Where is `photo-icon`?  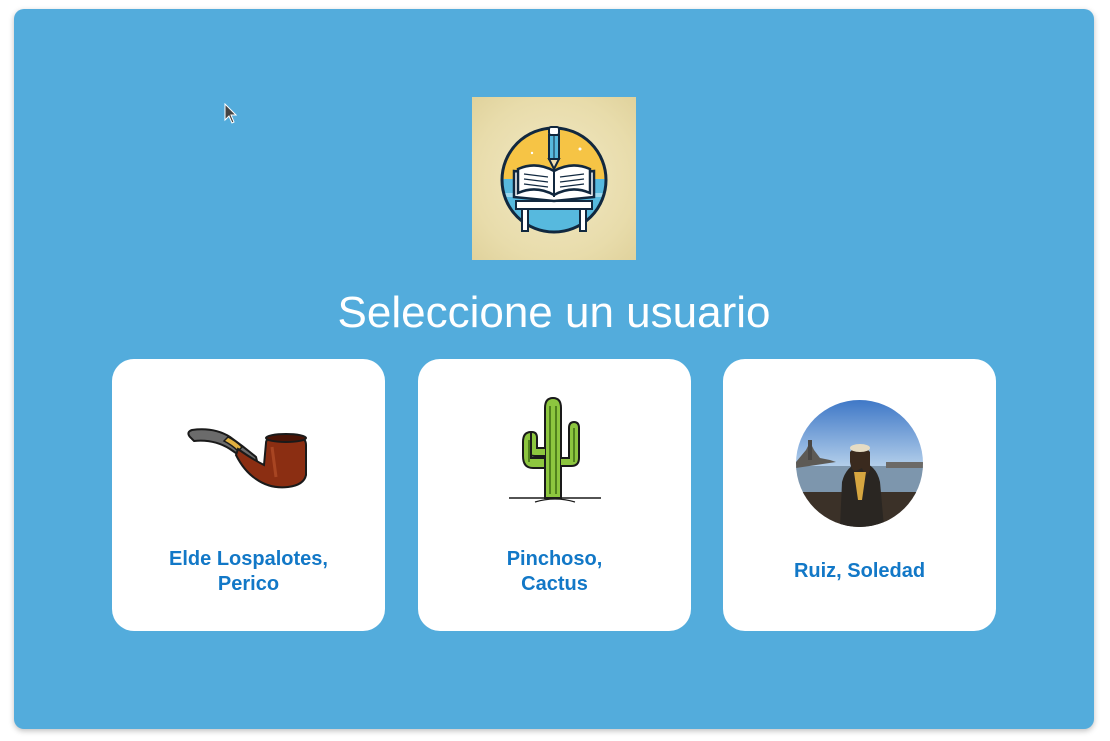
photo-icon is located at coordinates (859, 463).